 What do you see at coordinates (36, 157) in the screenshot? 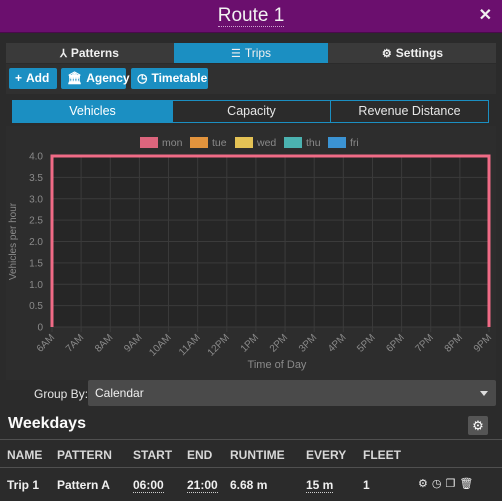
I see `y-tick-label: 4.0` at bounding box center [36, 157].